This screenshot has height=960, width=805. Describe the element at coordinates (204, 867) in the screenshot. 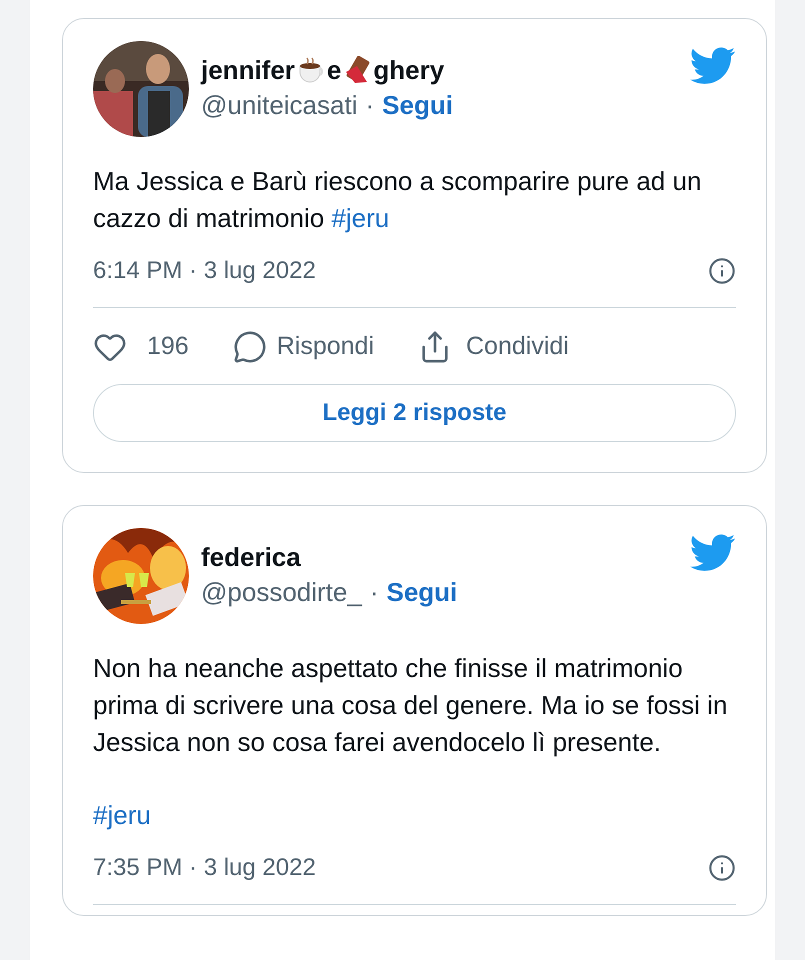

I see `timestamp: 7:35 PM · 3 lug 2022` at that location.